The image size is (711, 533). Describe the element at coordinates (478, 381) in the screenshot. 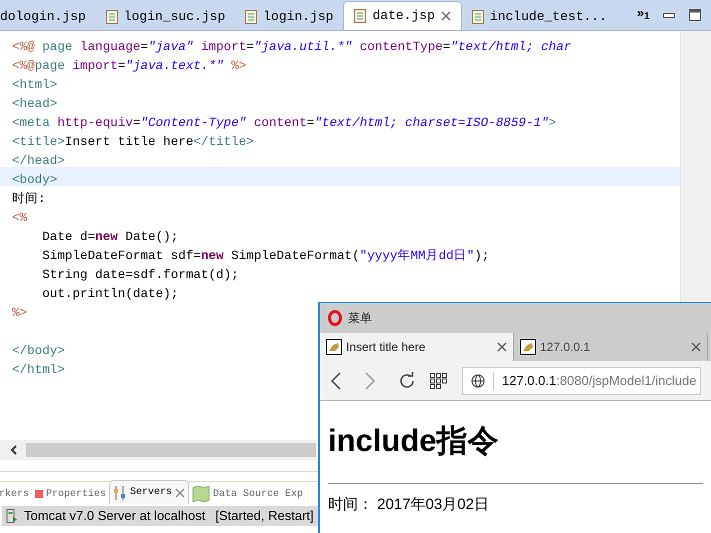

I see `globe-icon` at that location.